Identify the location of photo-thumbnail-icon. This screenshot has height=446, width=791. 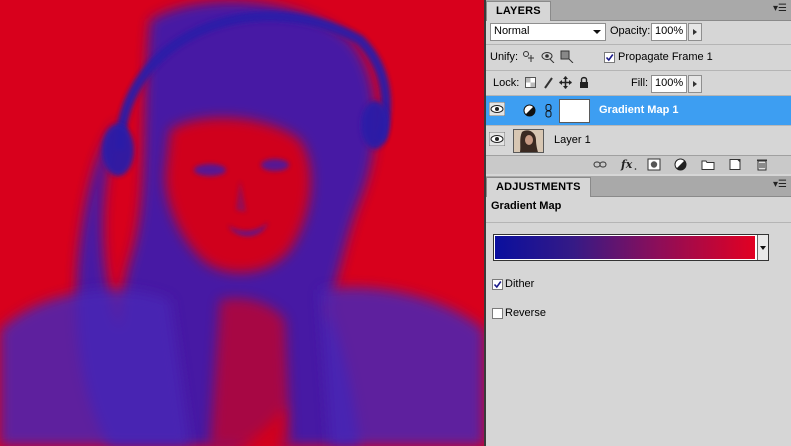
(528, 141).